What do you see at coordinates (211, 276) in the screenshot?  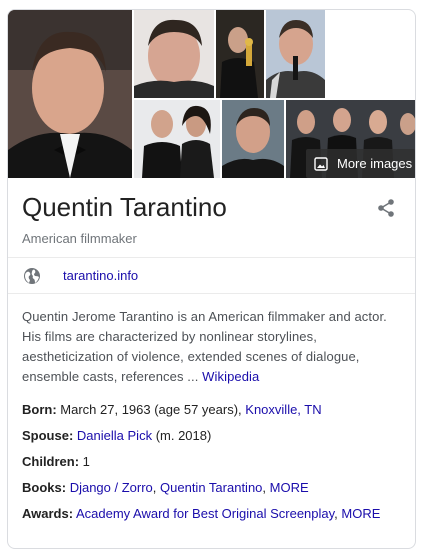 I see `website-row: tarantino.info` at bounding box center [211, 276].